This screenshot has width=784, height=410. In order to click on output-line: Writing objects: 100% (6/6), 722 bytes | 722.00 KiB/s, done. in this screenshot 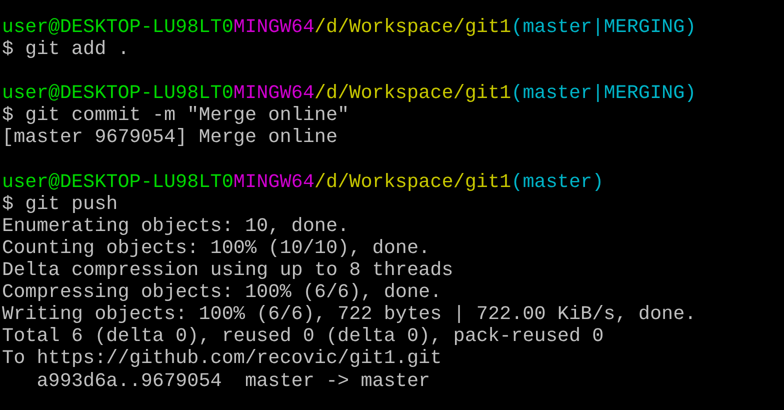, I will do `click(349, 314)`.